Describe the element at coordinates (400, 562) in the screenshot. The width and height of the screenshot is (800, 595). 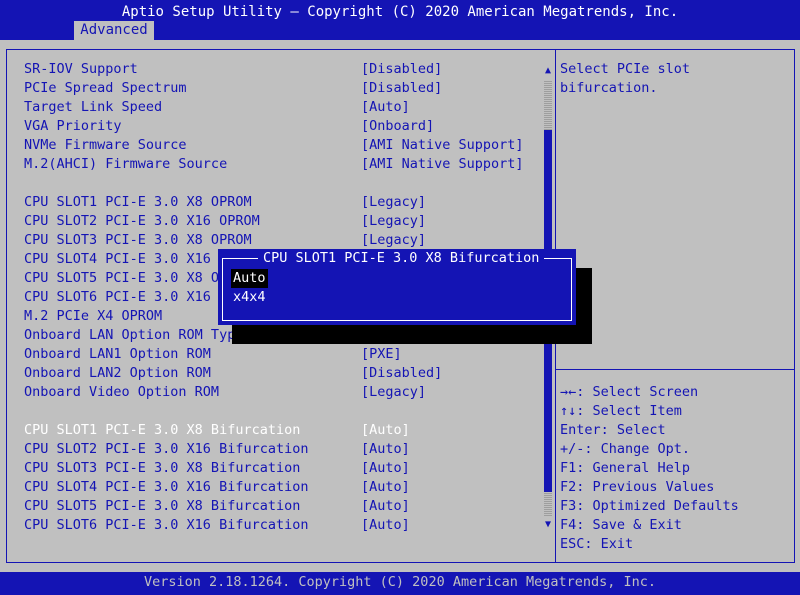
I see `frame-bottom` at that location.